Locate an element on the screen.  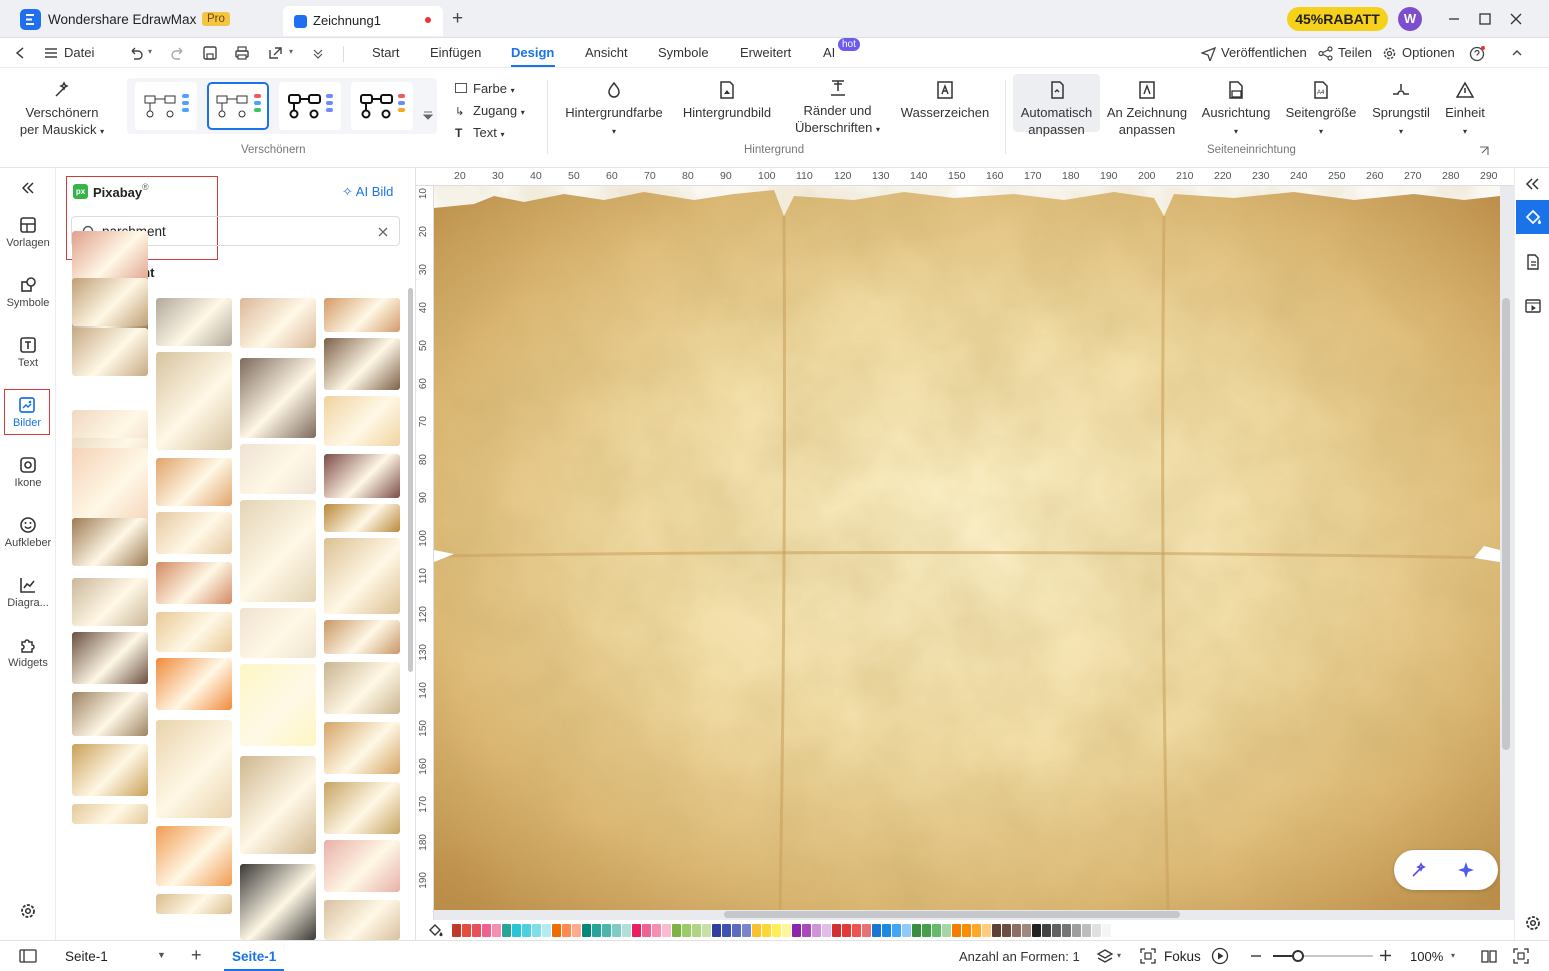
menu-start: Start is located at coordinates (385, 52).